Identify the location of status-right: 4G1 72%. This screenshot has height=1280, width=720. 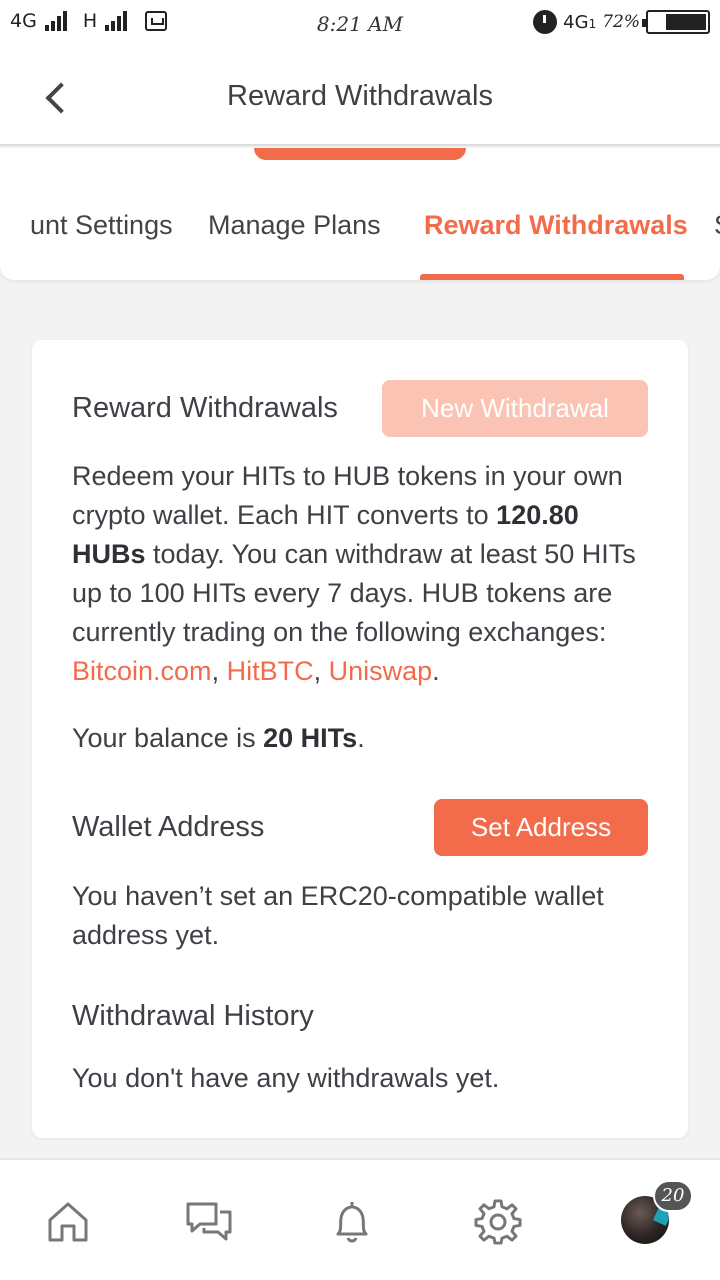
(621, 22).